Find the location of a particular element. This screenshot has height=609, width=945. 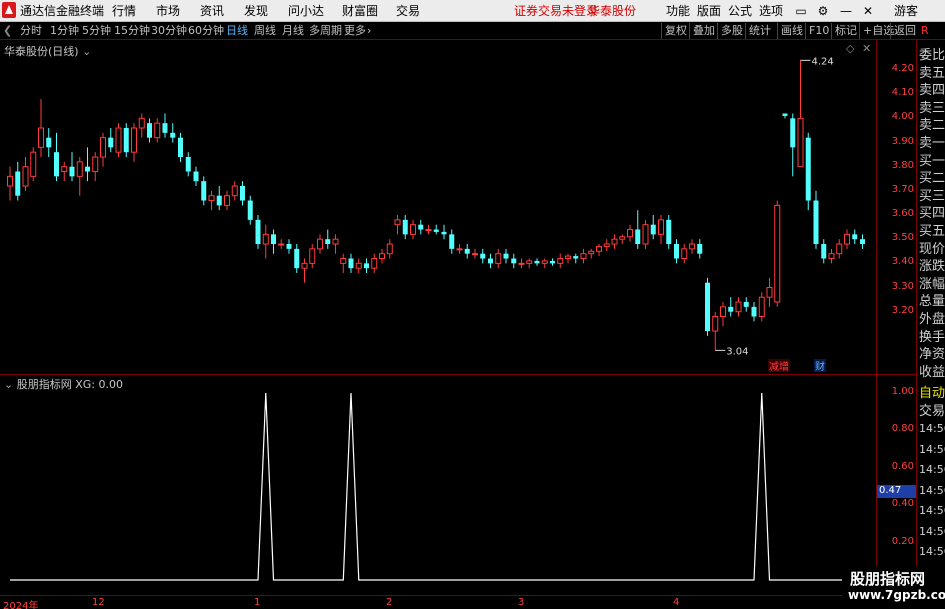

period-more: 更多 is located at coordinates (355, 30).